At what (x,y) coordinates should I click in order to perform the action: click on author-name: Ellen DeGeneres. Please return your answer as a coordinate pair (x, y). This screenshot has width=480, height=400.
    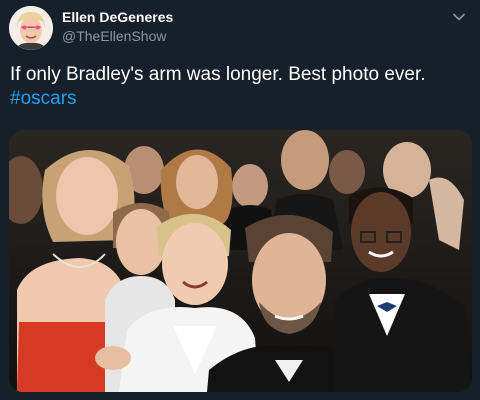
    Looking at the image, I should click on (117, 17).